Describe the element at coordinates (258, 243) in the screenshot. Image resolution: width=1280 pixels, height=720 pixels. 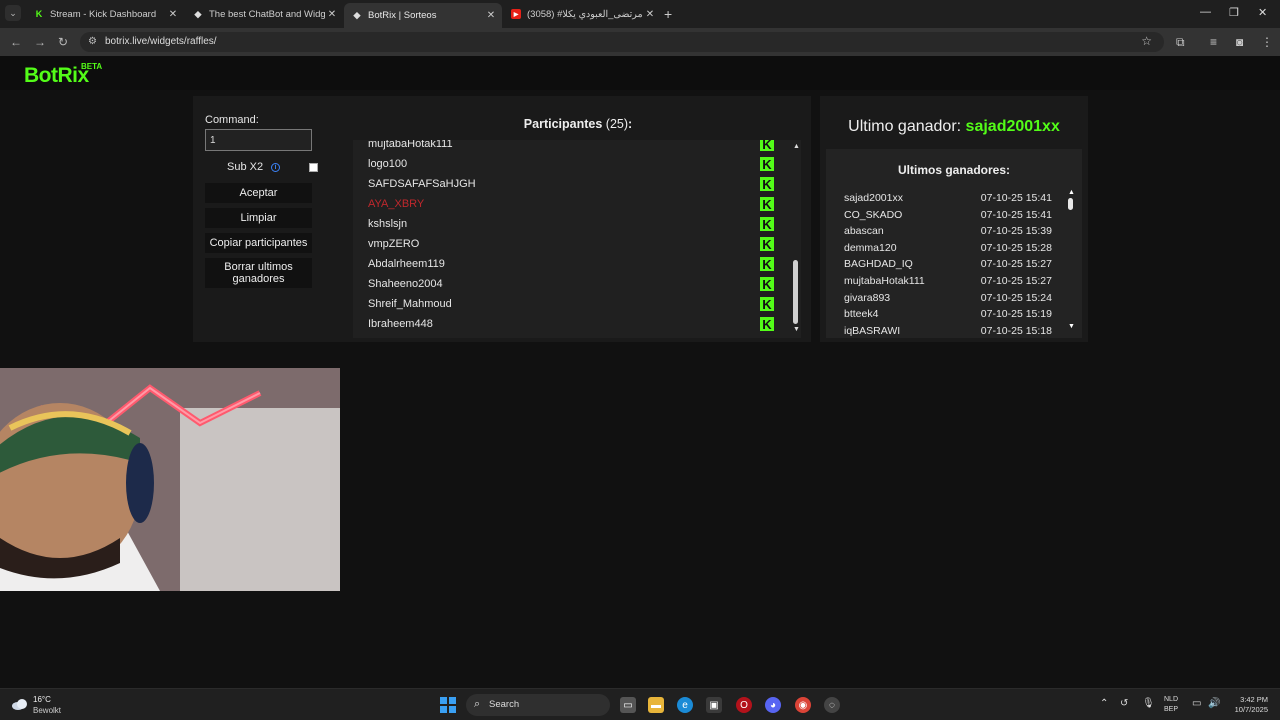
I see `copy-participants-button: Copiar participantes` at that location.